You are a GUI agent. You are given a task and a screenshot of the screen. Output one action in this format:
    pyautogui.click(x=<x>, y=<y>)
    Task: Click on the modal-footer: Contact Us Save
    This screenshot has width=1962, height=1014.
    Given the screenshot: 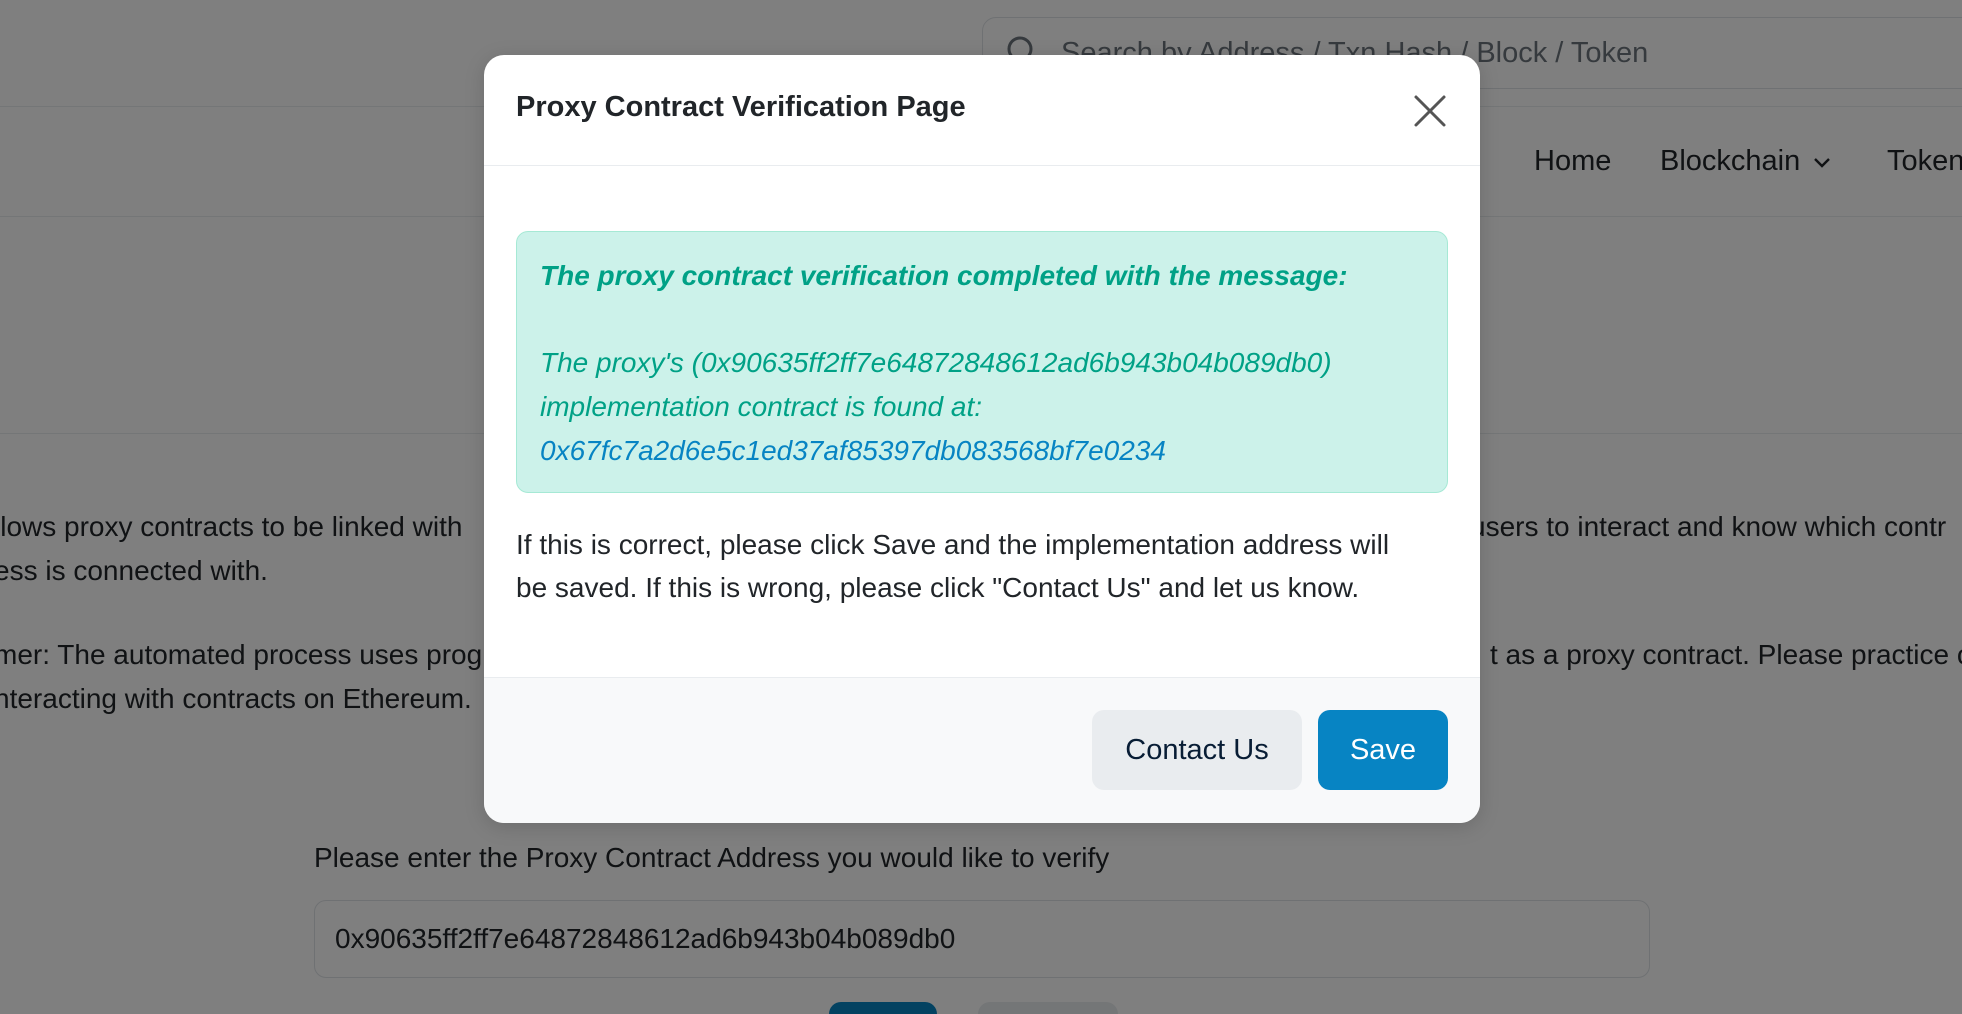 What is the action you would take?
    pyautogui.click(x=982, y=750)
    